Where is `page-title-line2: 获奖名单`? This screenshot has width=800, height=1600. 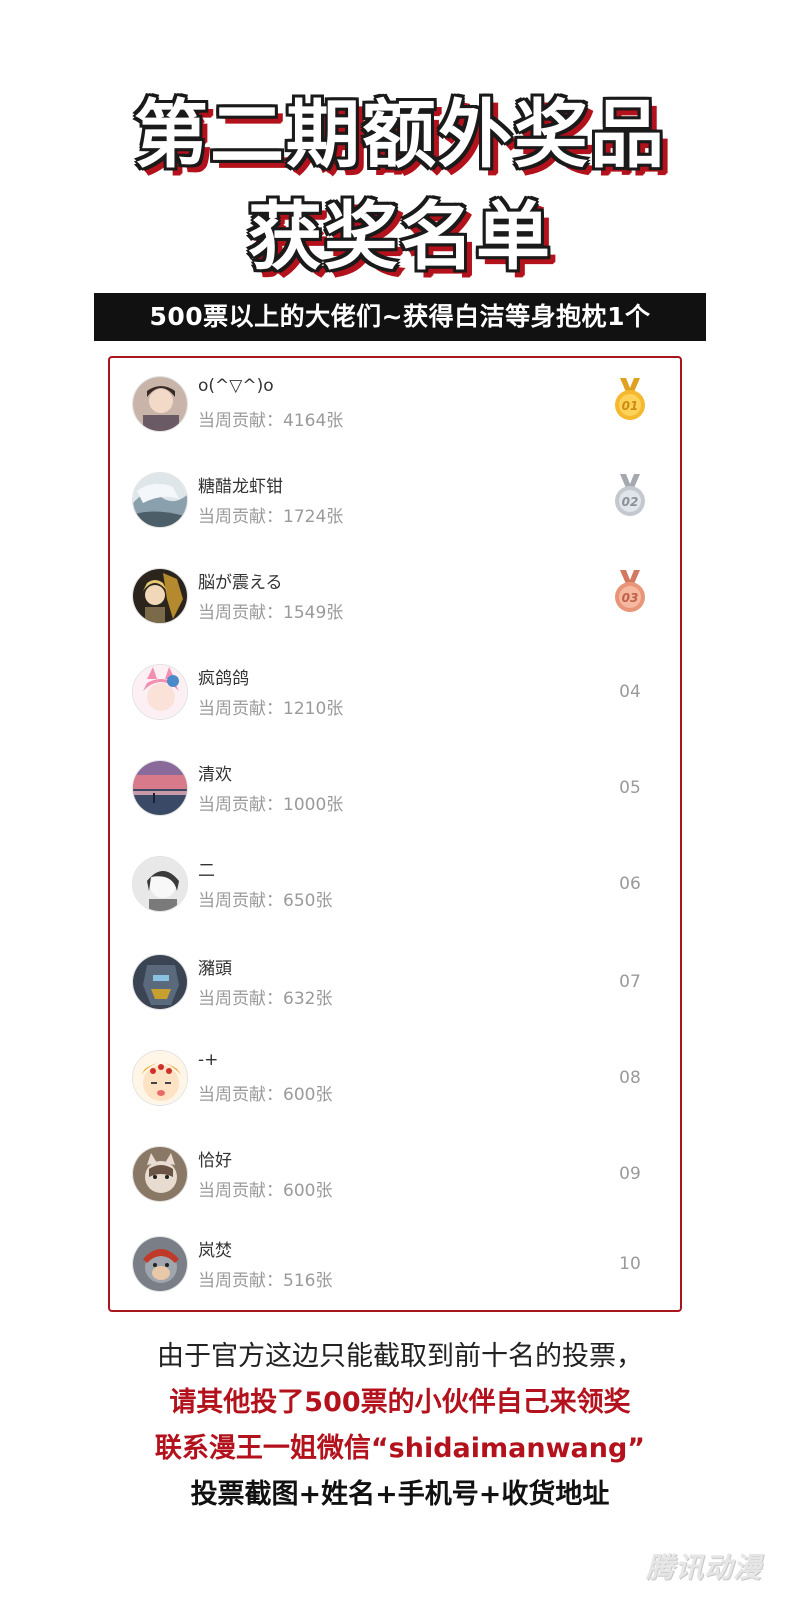
page-title-line2: 获奖名单 is located at coordinates (400, 237).